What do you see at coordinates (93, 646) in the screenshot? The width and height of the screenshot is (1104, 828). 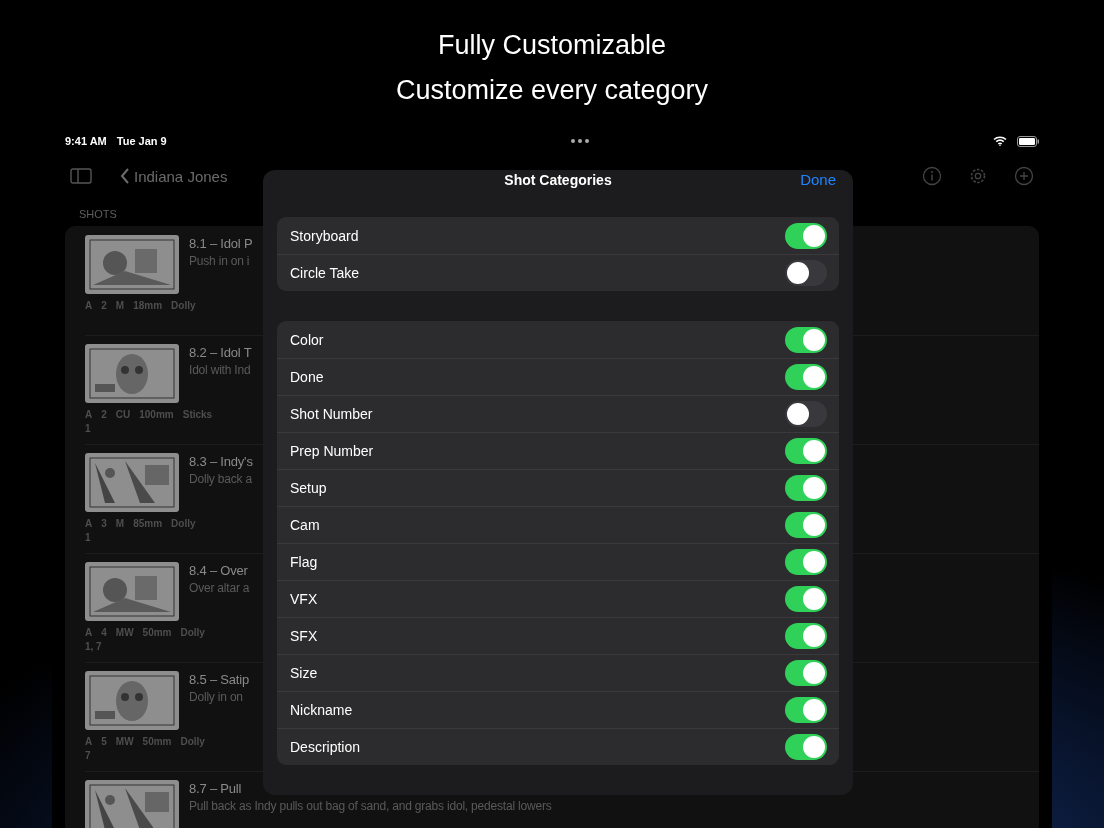 I see `shot-flags: 1, 7` at bounding box center [93, 646].